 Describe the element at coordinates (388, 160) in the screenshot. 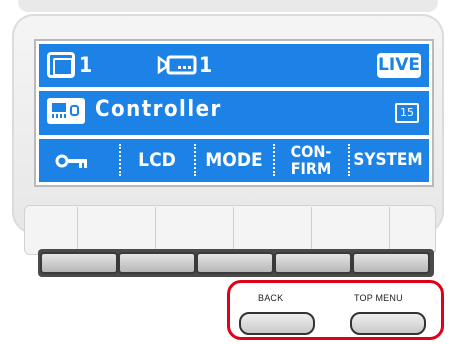

I see `softkey-system-label: SYSTEM` at that location.